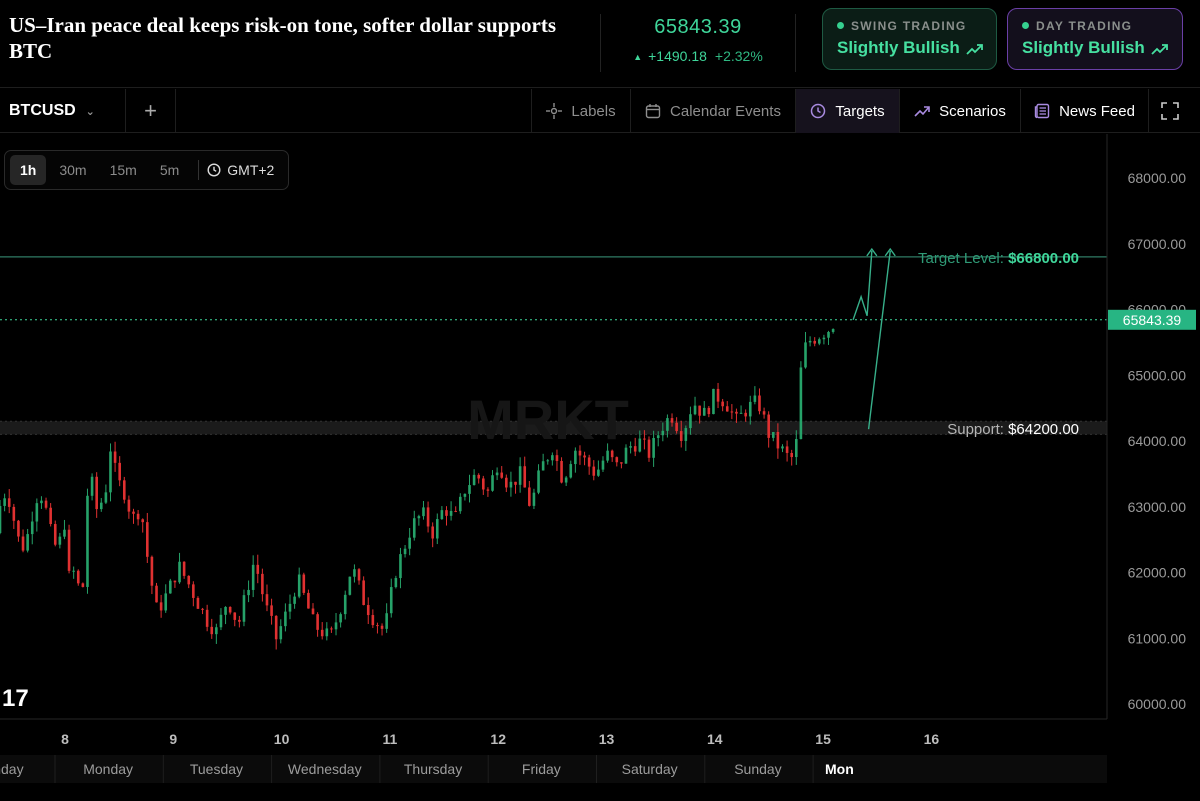 Image resolution: width=1200 pixels, height=801 pixels. I want to click on price-tick-label: 68000.00, so click(1157, 178).